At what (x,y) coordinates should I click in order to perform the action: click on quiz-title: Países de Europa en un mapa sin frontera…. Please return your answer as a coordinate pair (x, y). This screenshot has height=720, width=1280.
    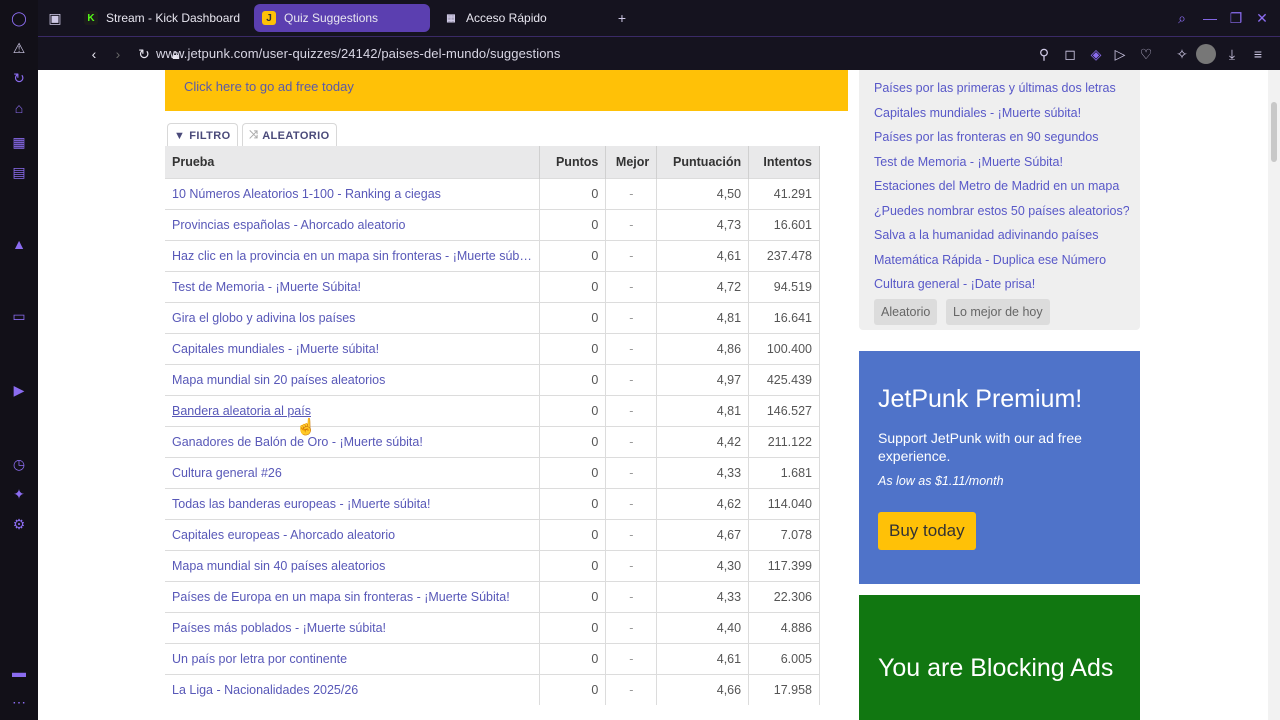
    Looking at the image, I should click on (352, 597).